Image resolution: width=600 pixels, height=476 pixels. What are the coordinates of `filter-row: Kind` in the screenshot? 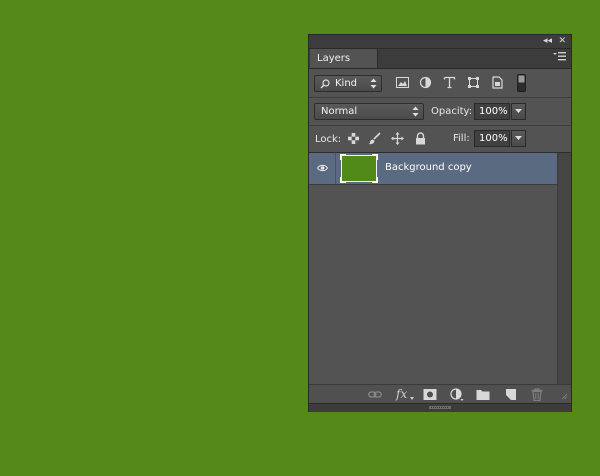 It's located at (440, 83).